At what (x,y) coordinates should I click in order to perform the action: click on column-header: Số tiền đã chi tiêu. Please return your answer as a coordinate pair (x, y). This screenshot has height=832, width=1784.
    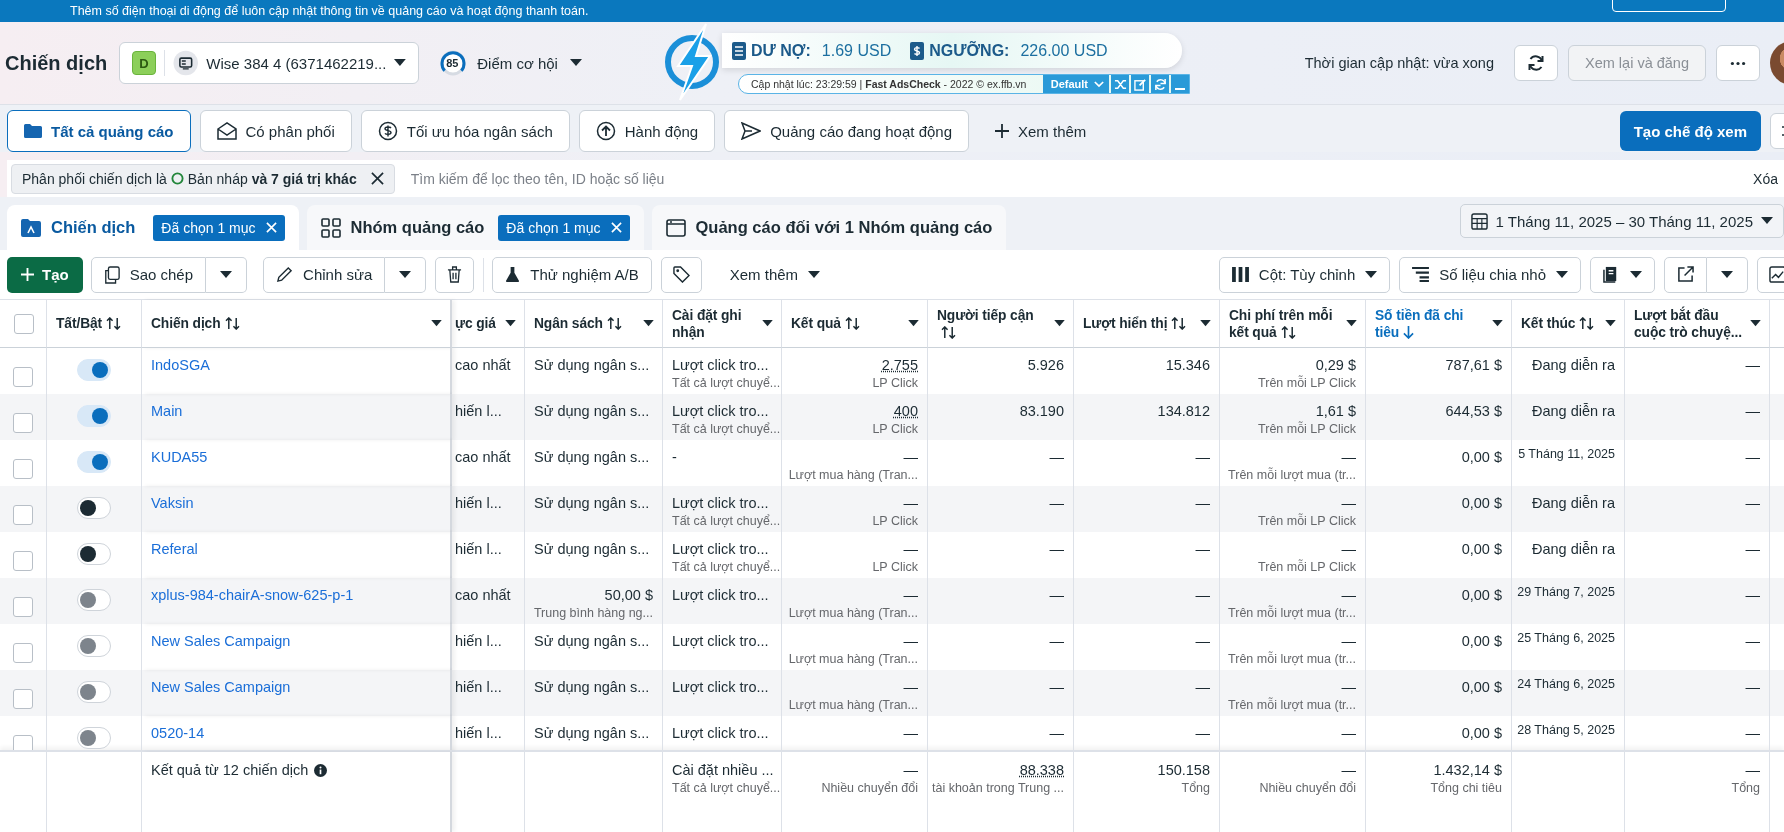
    Looking at the image, I should click on (1439, 324).